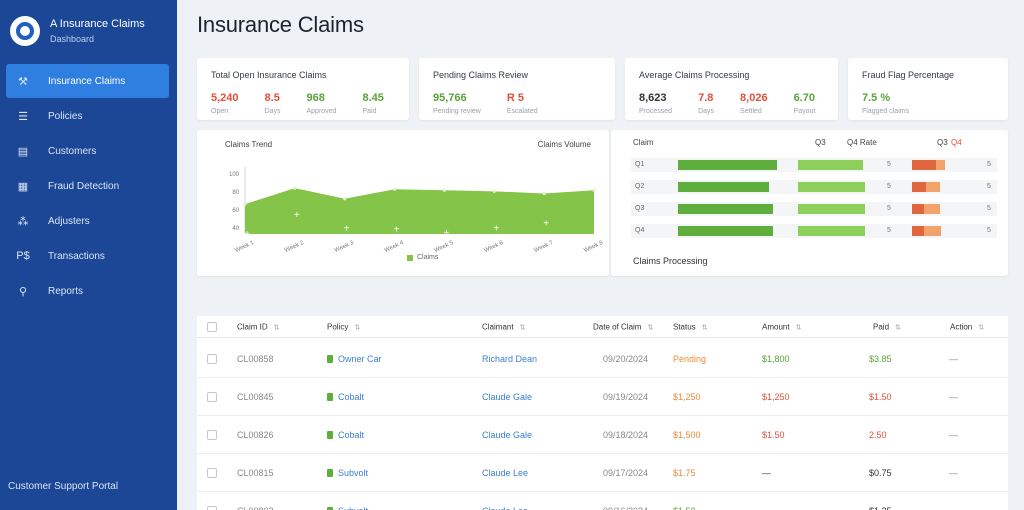 The image size is (1024, 510). What do you see at coordinates (515, 98) in the screenshot?
I see `kpi-number: R 5` at bounding box center [515, 98].